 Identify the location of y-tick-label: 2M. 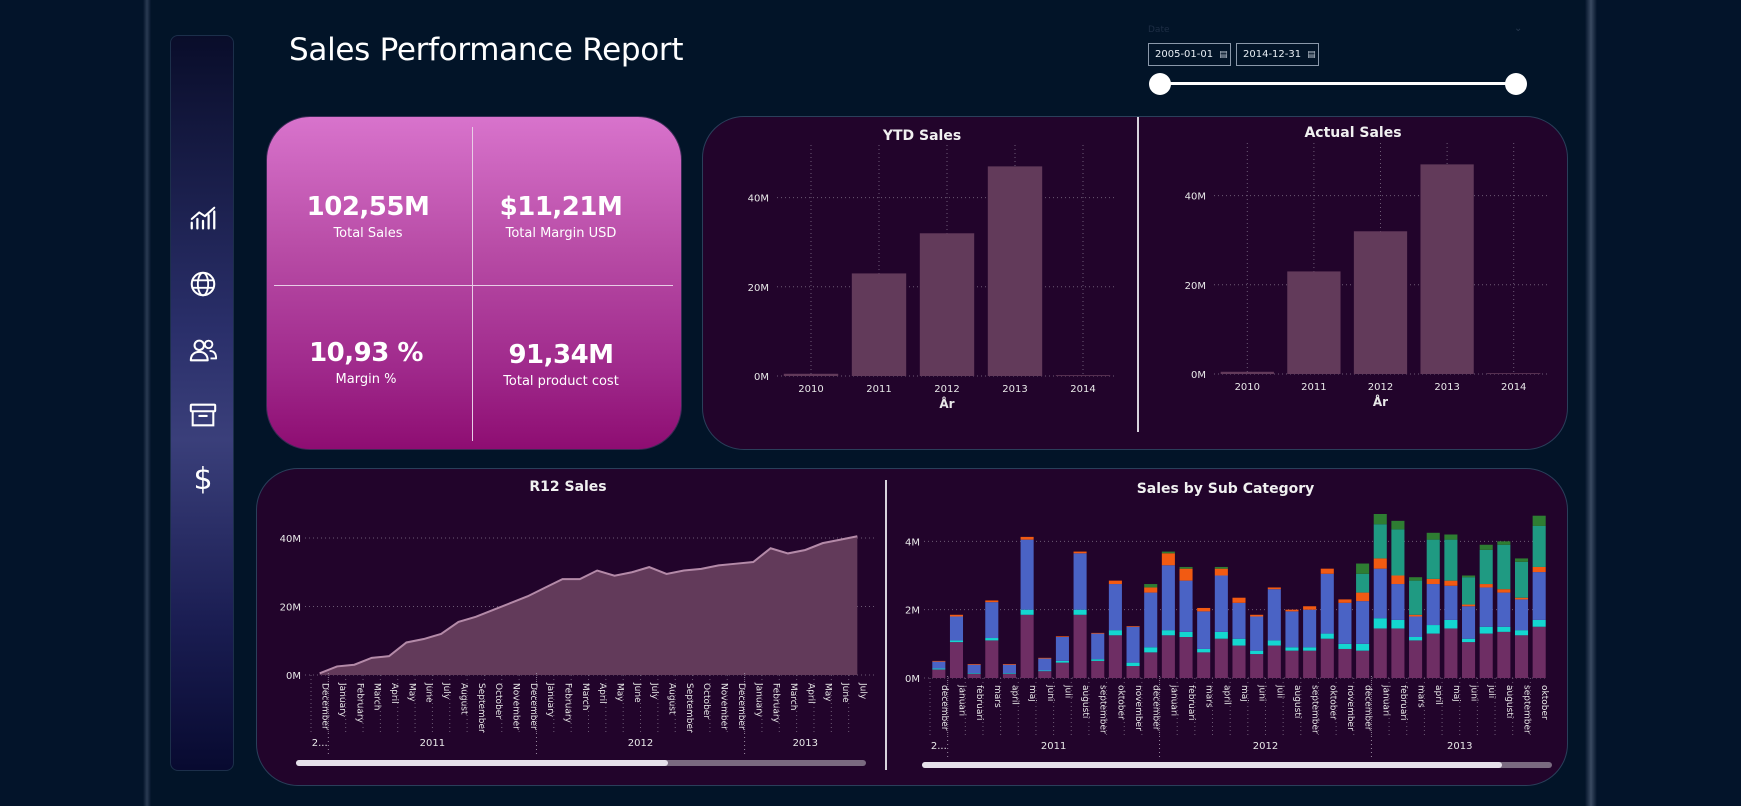
(912, 611).